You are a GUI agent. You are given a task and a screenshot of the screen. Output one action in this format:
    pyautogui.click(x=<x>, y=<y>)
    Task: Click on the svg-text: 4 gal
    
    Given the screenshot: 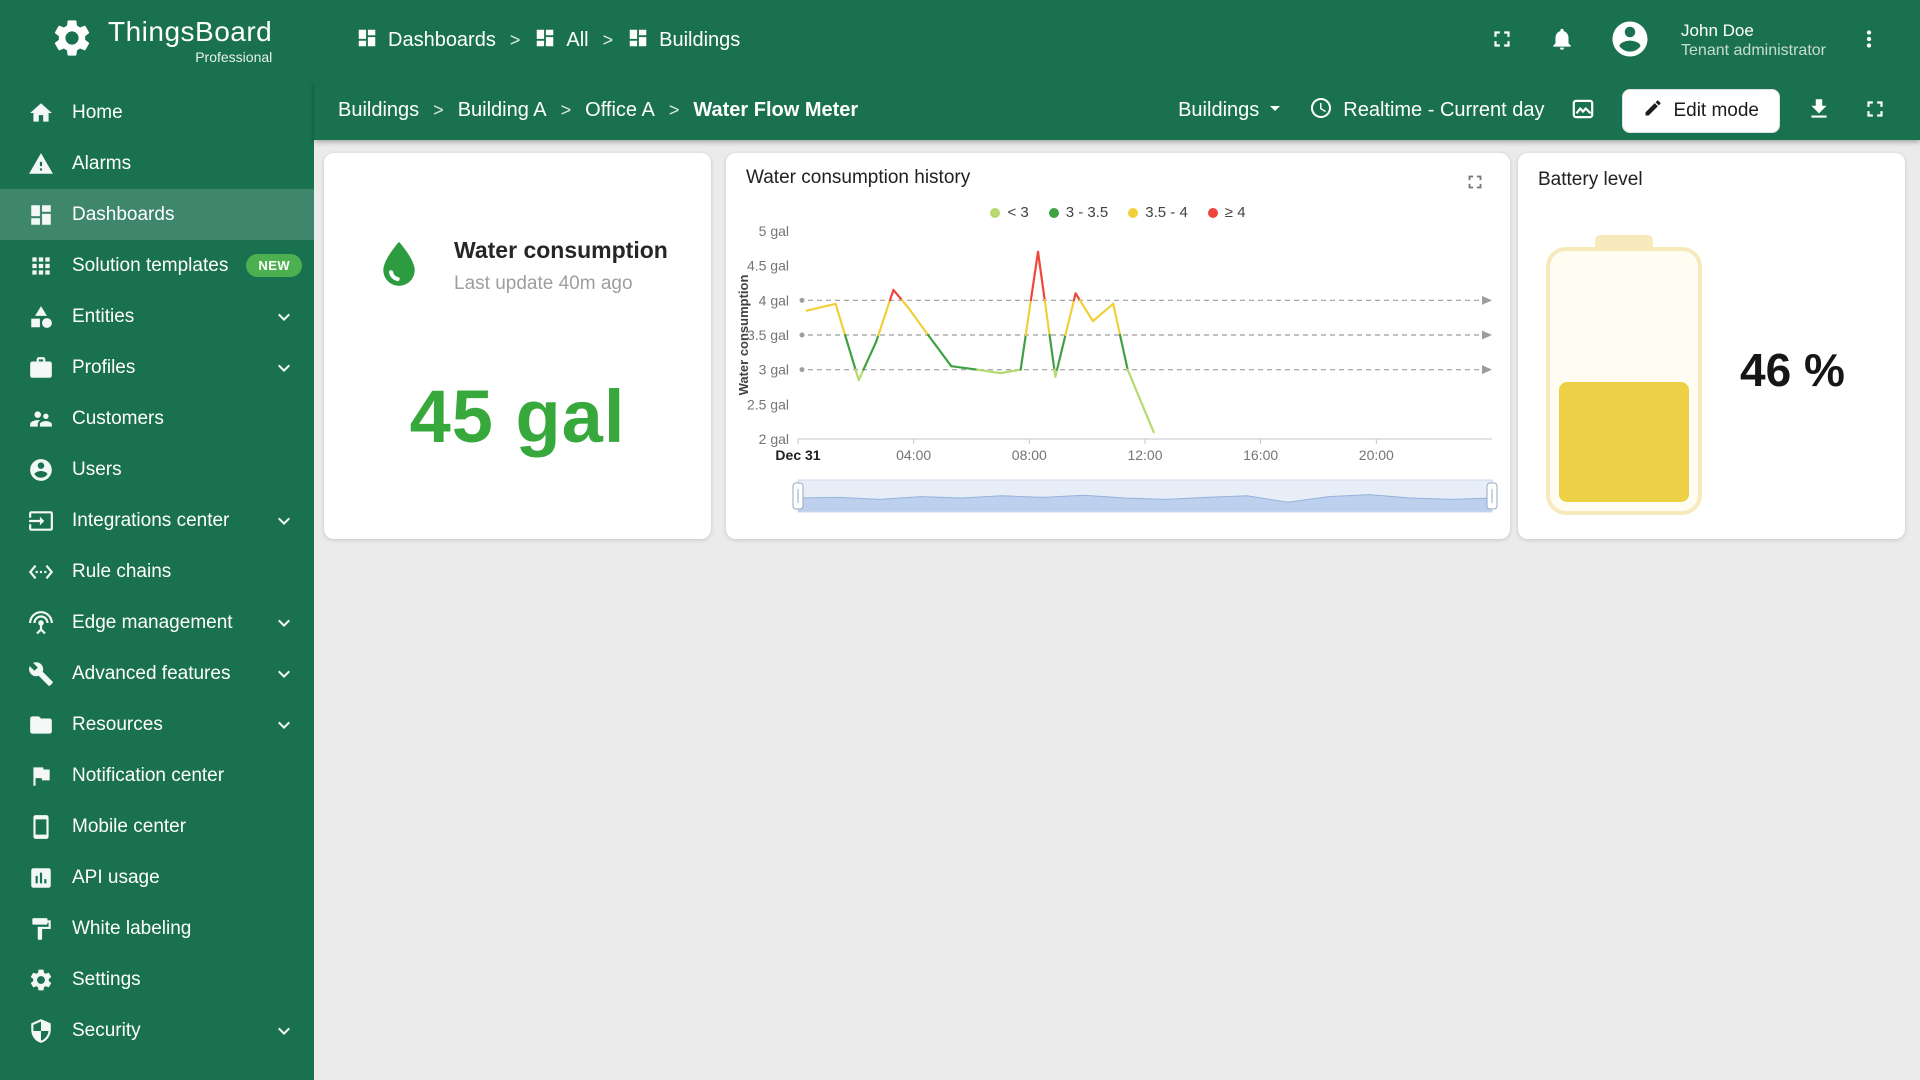 What is the action you would take?
    pyautogui.click(x=774, y=300)
    